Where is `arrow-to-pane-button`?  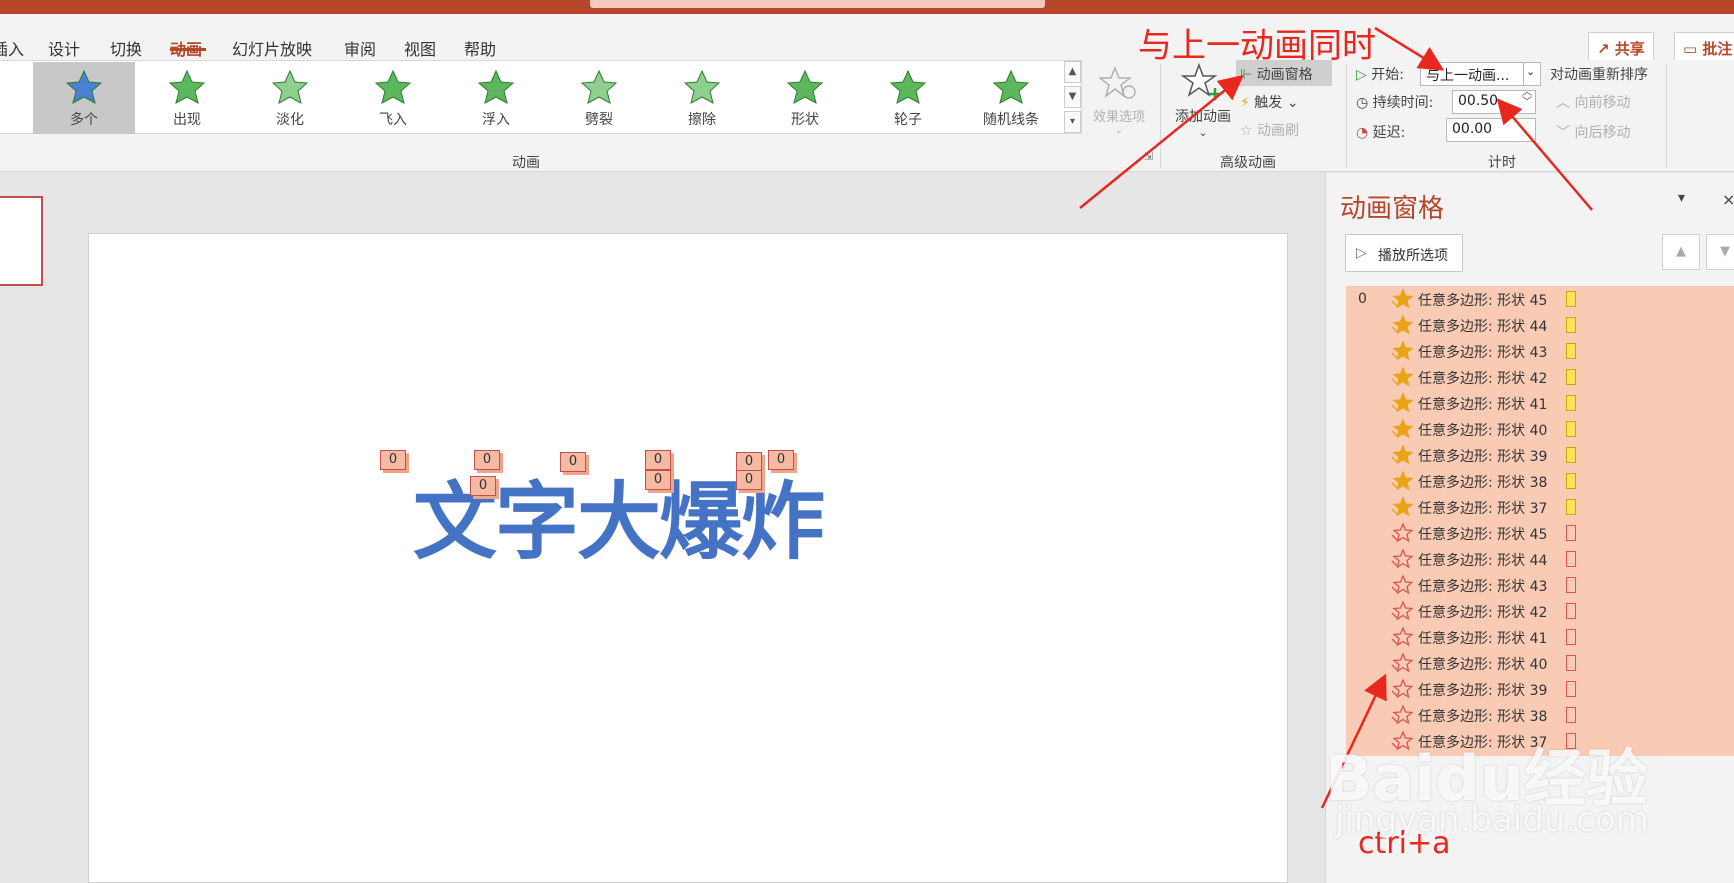
arrow-to-pane-button is located at coordinates (1161, 141).